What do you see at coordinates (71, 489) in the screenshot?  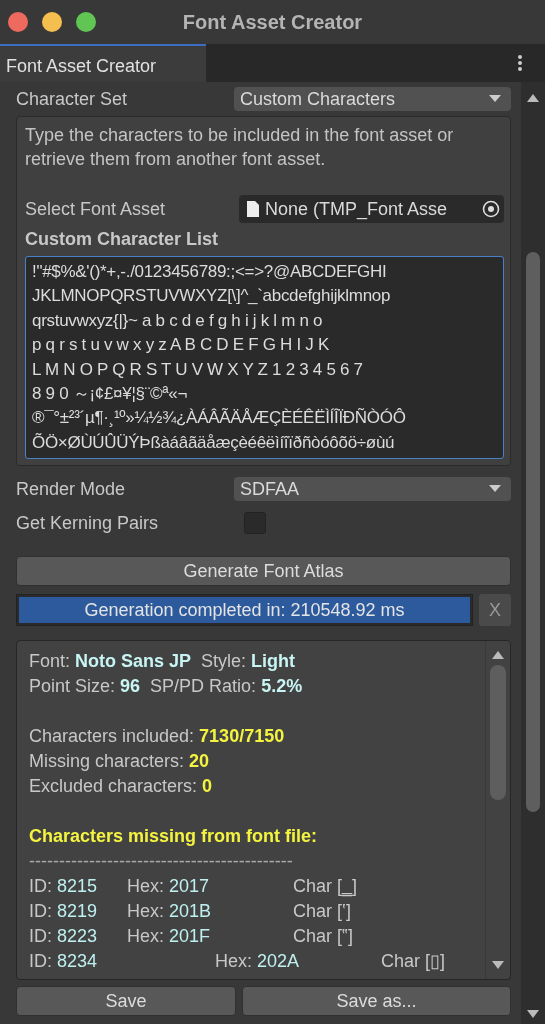 I see `field-label: Render Mode` at bounding box center [71, 489].